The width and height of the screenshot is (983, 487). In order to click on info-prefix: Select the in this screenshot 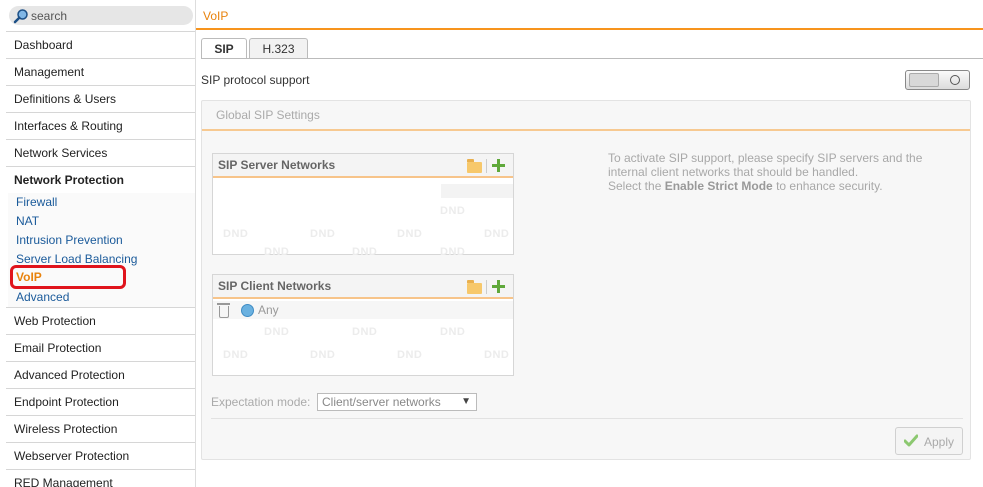, I will do `click(636, 186)`.